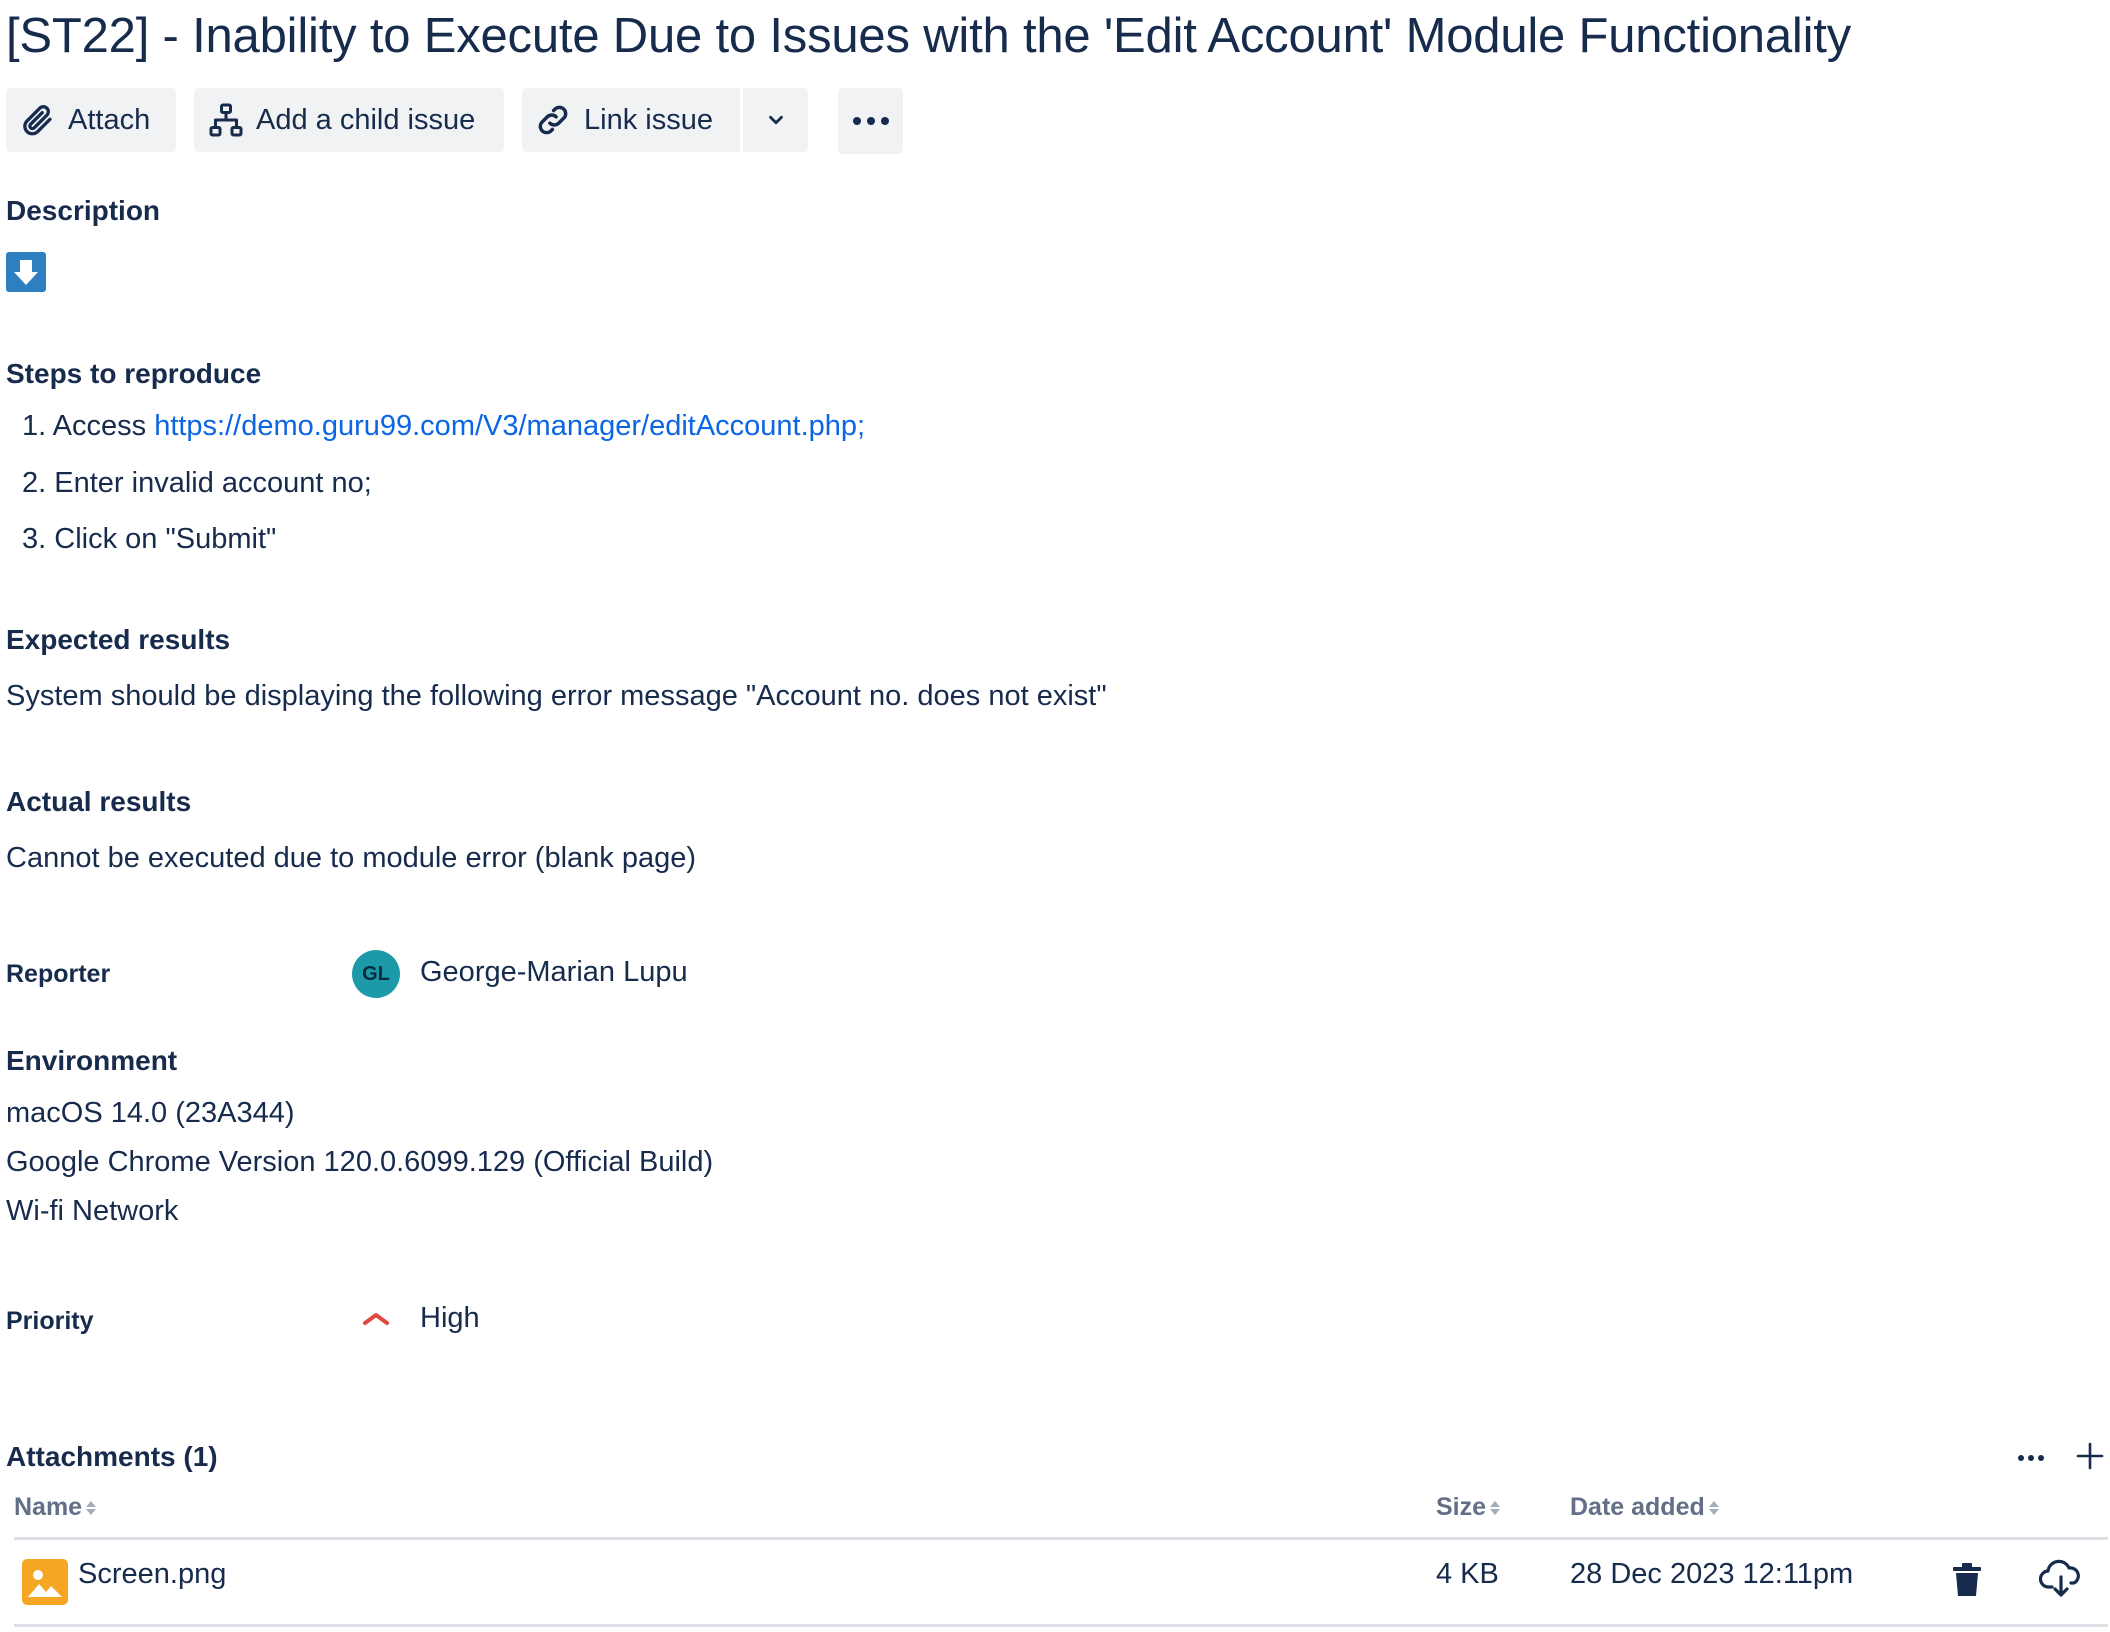 Image resolution: width=2110 pixels, height=1632 pixels. I want to click on cloud-download-icon, so click(2060, 1581).